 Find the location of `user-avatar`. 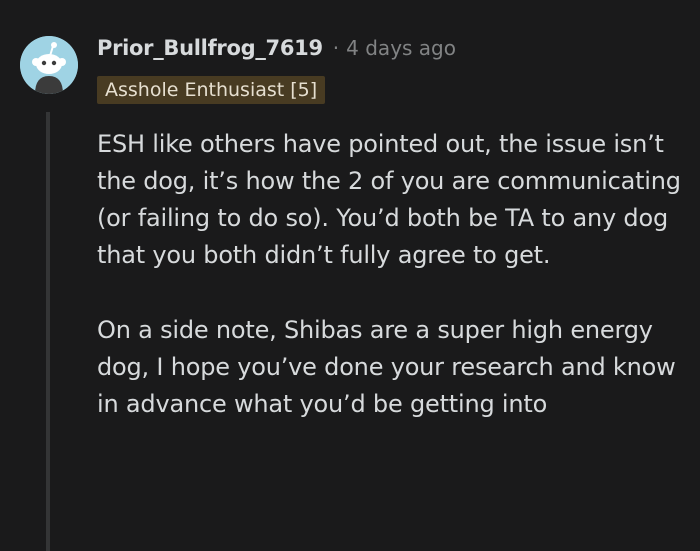

user-avatar is located at coordinates (49, 65).